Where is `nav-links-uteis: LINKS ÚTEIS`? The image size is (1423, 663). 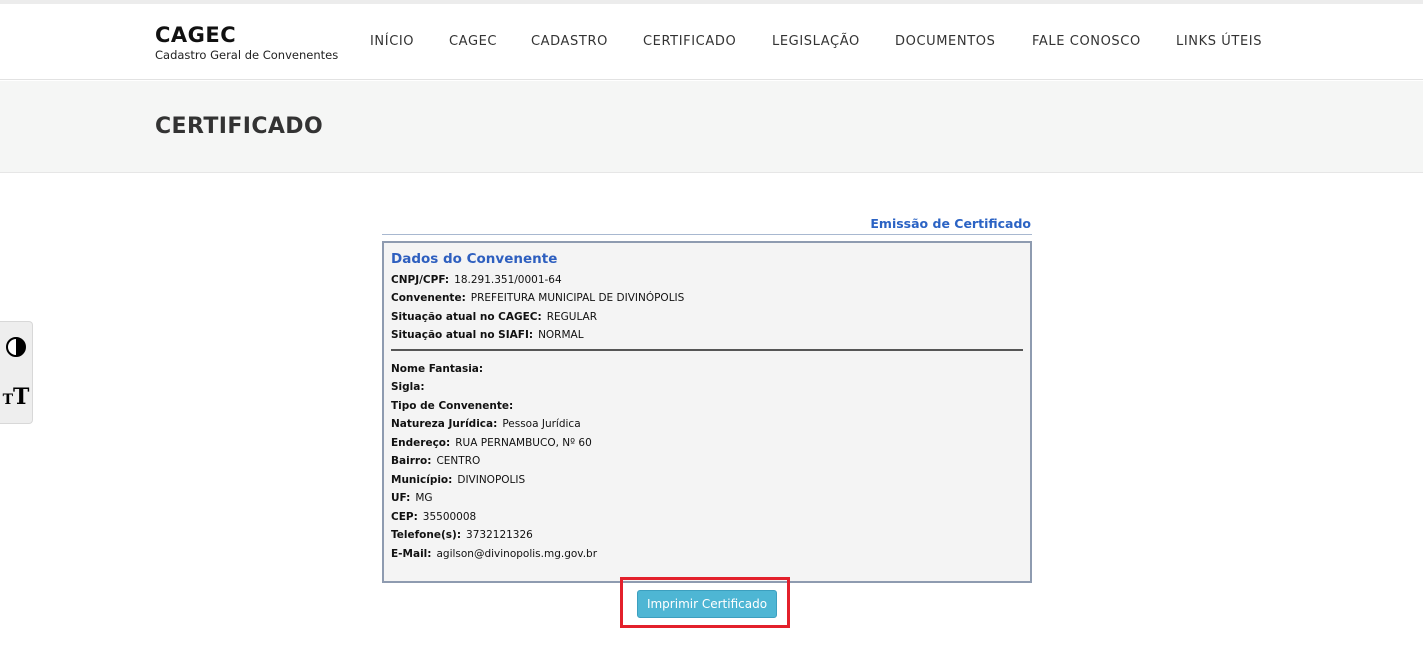 nav-links-uteis: LINKS ÚTEIS is located at coordinates (1219, 42).